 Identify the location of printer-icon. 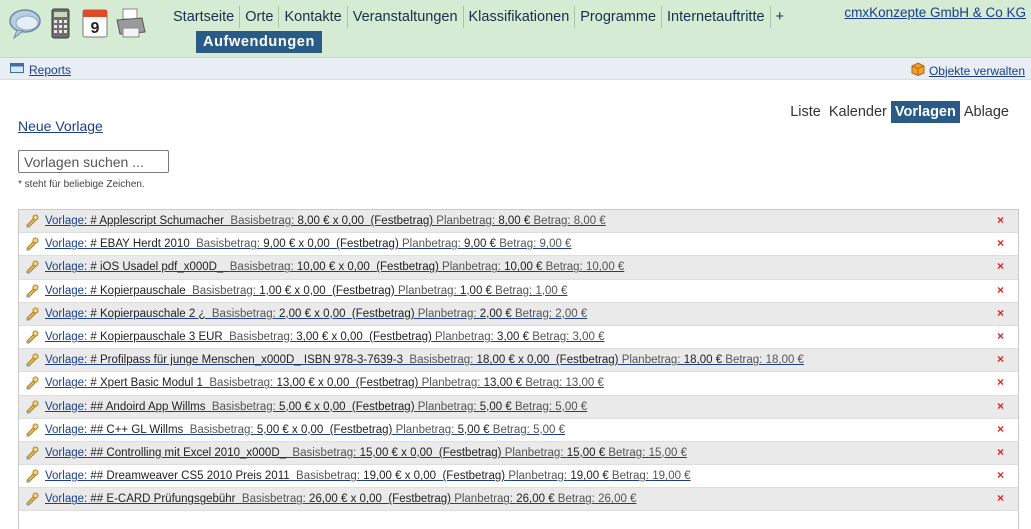
(131, 25).